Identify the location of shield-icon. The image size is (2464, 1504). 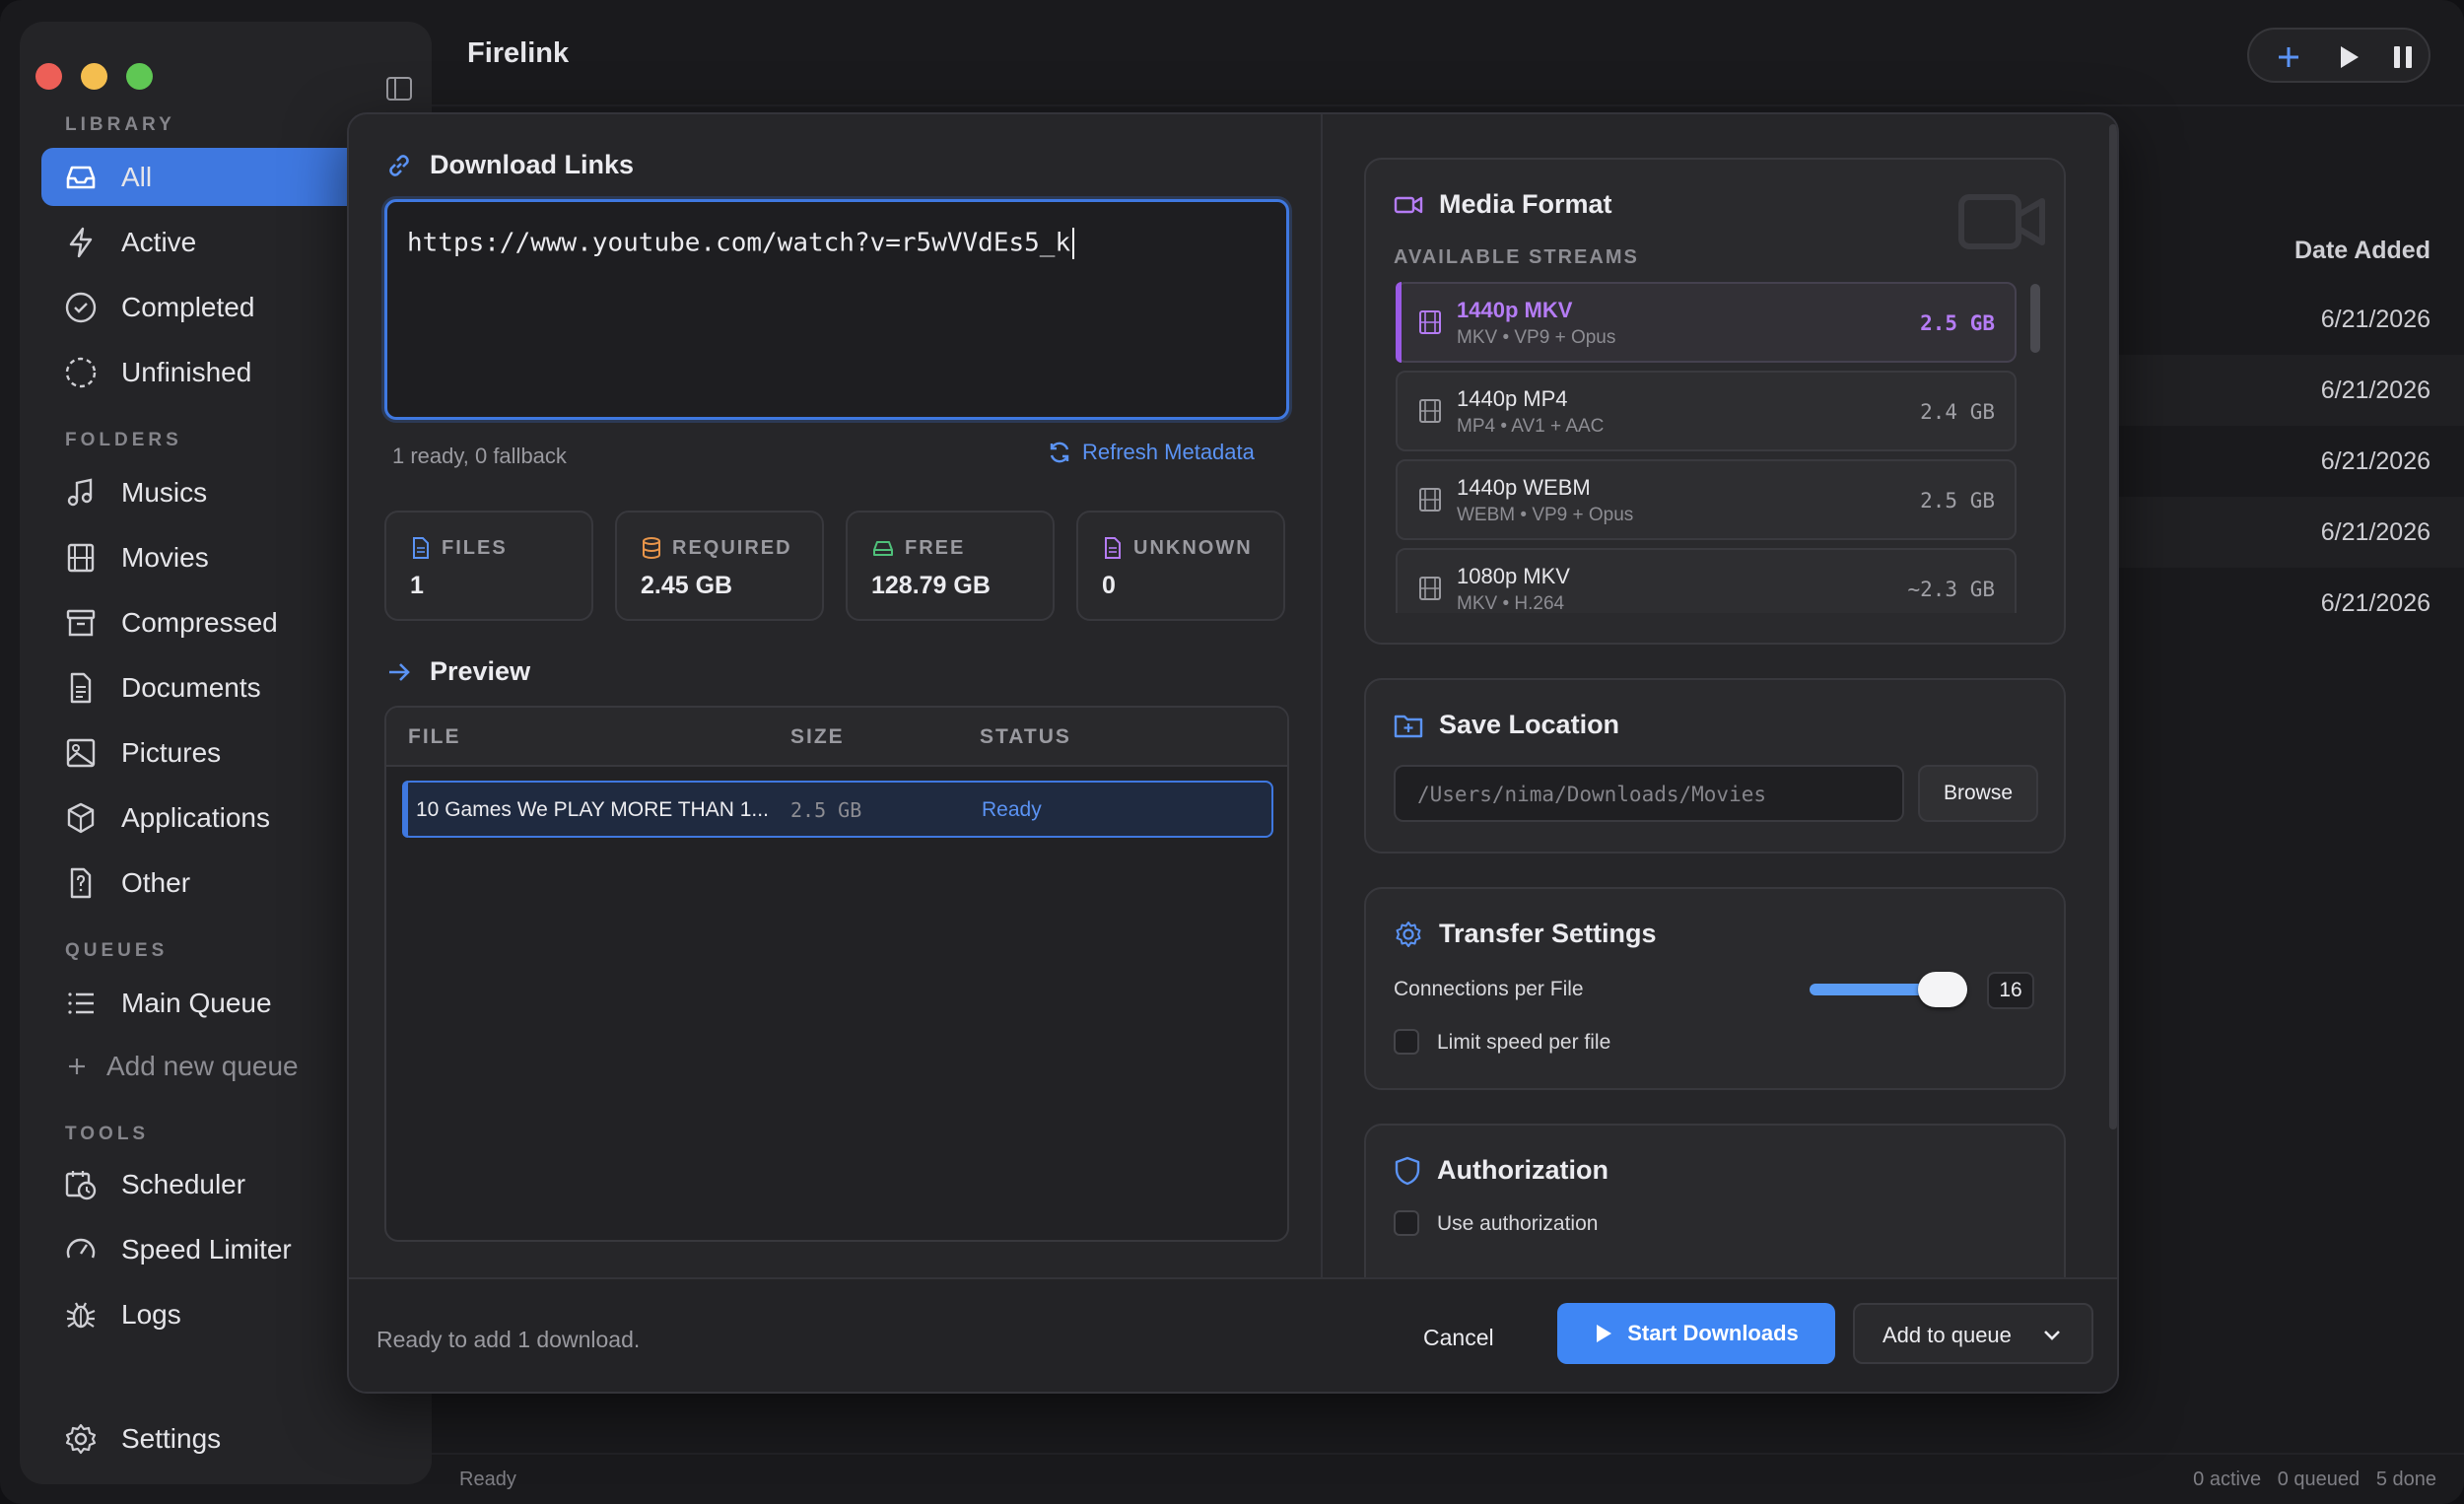
(1407, 1170).